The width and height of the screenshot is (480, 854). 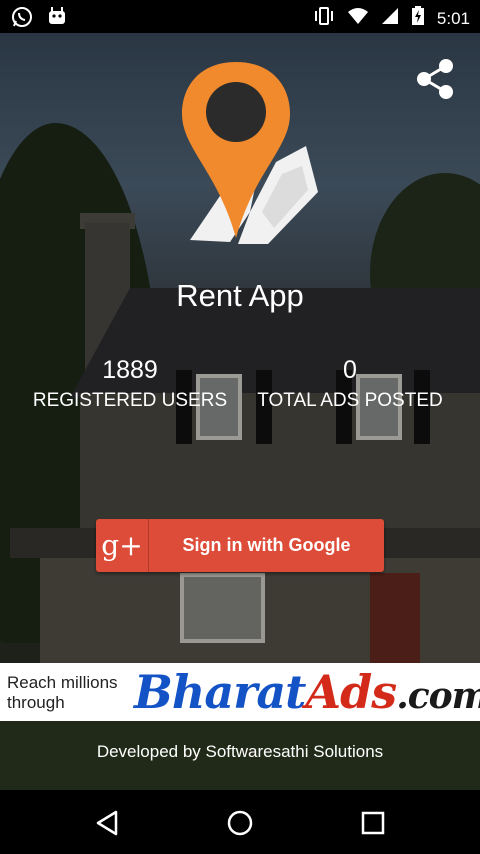 I want to click on sign-in-label: Sign in with Google, so click(x=266, y=545).